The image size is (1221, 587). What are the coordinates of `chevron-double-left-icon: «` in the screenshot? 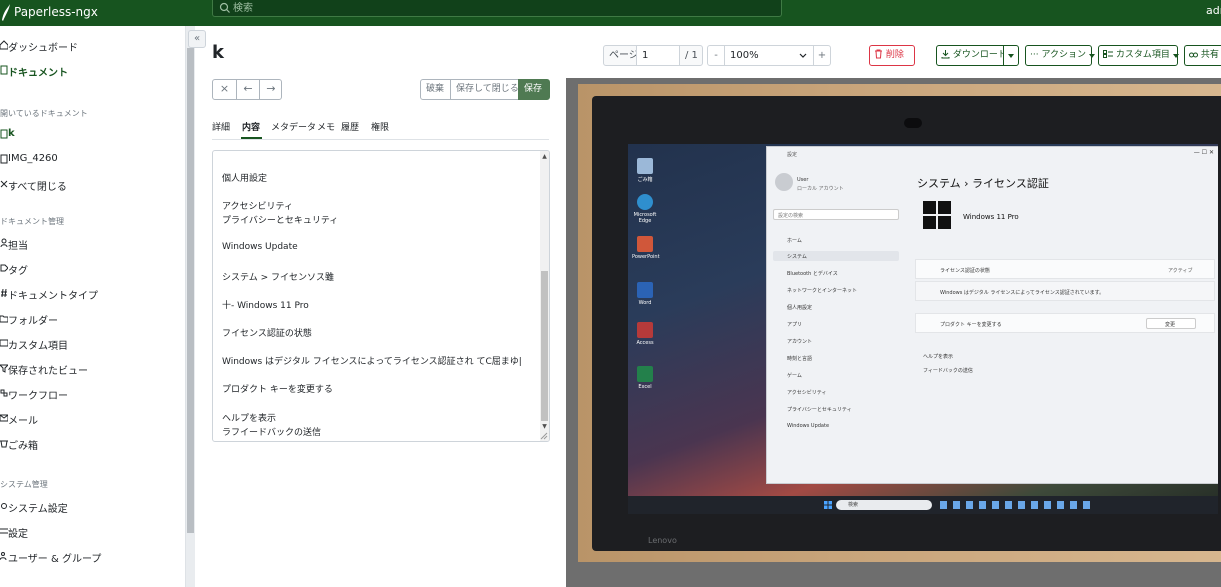 It's located at (197, 38).